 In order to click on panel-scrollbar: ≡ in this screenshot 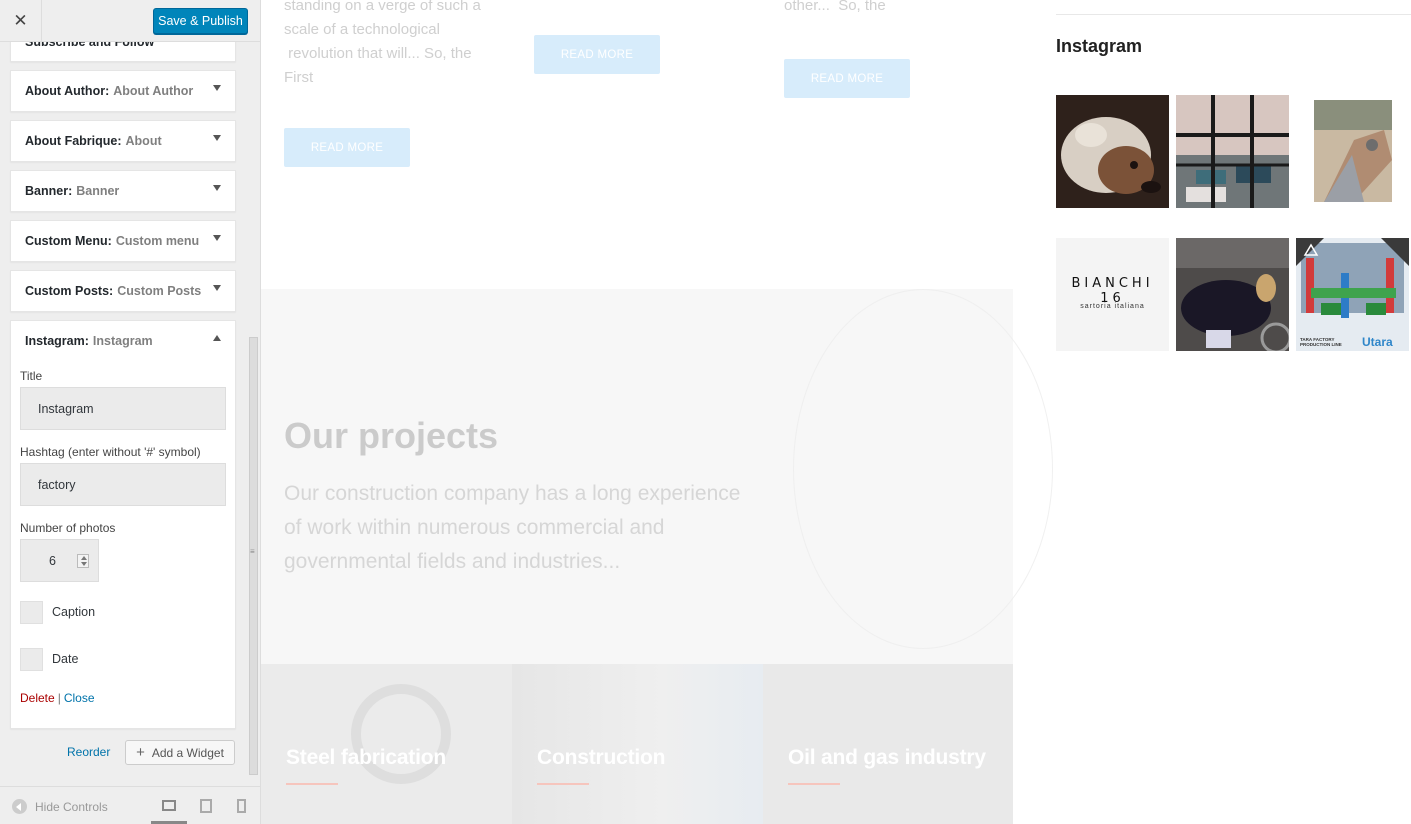, I will do `click(253, 413)`.